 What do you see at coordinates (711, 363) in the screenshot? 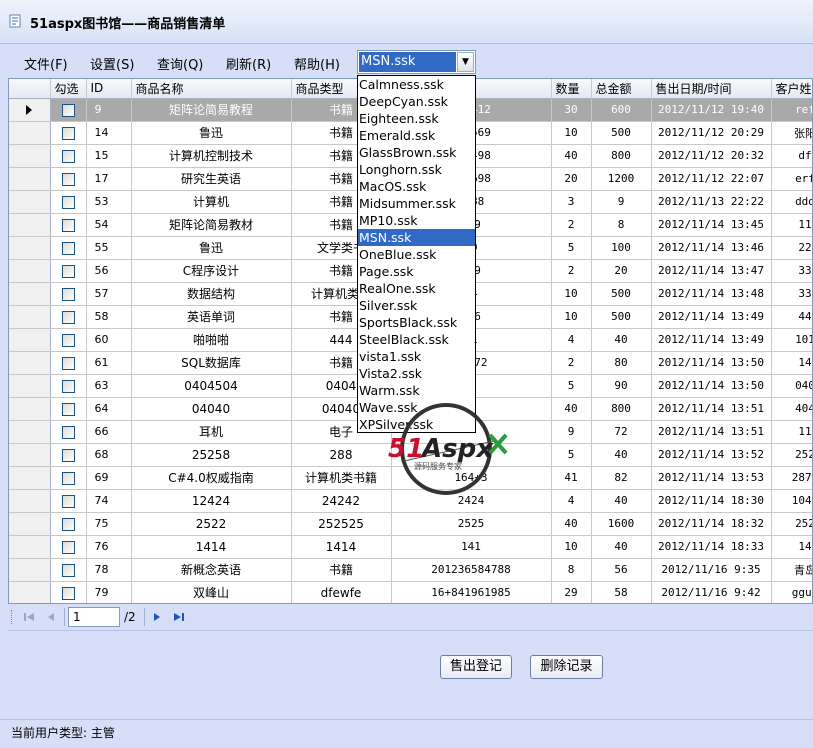
I see `cell-date: 2012/11/14 13:50` at bounding box center [711, 363].